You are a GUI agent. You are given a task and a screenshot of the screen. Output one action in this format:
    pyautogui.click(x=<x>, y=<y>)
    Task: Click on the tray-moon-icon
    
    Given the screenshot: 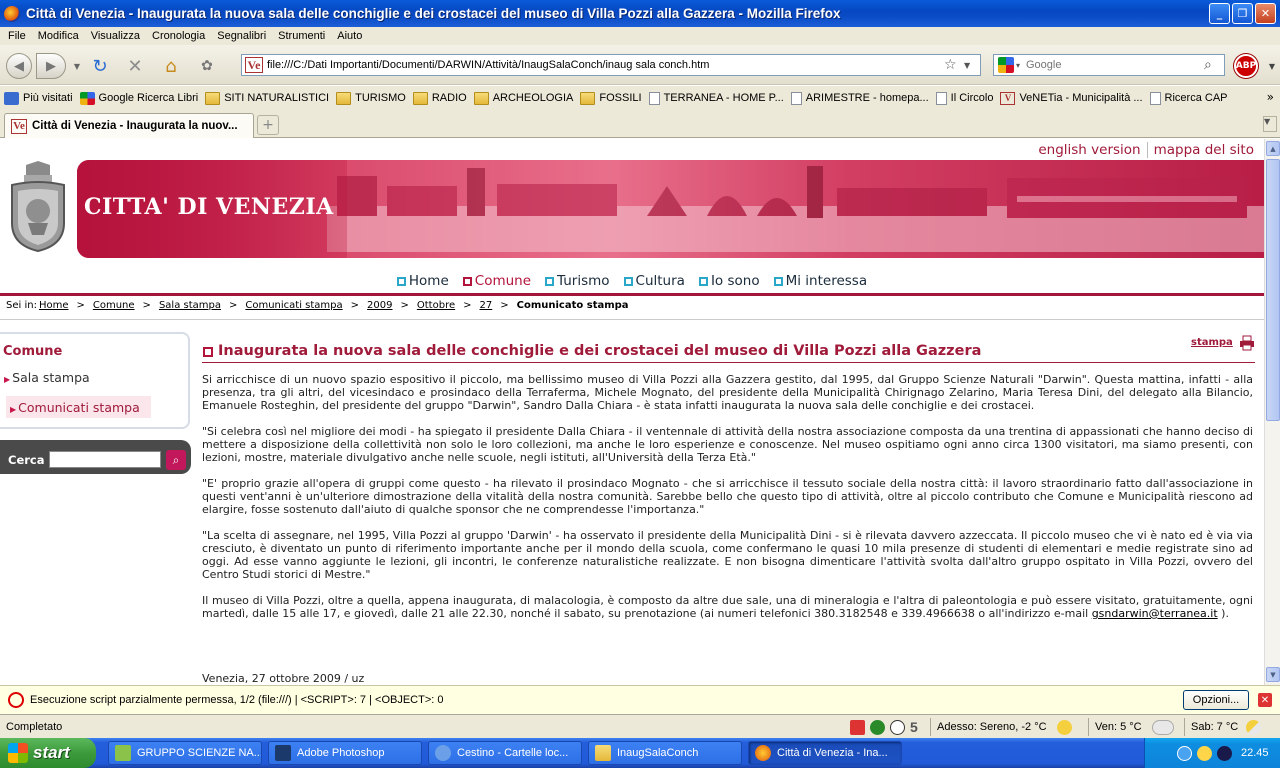 What is the action you would take?
    pyautogui.click(x=1224, y=753)
    